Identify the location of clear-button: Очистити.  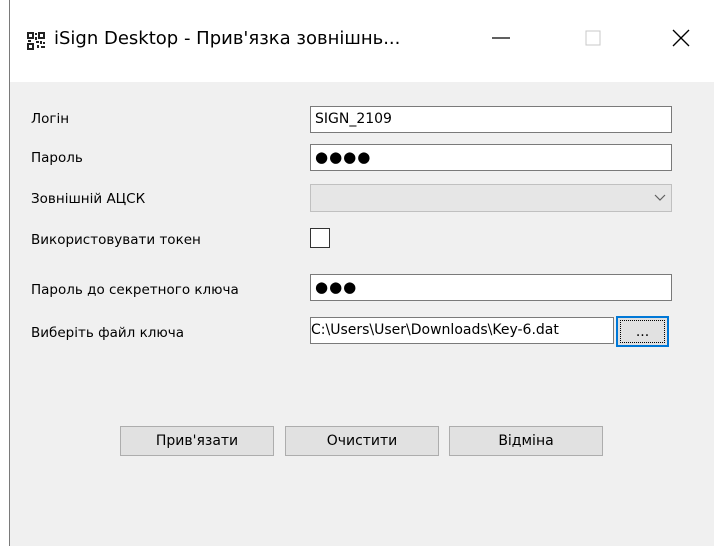
(362, 441).